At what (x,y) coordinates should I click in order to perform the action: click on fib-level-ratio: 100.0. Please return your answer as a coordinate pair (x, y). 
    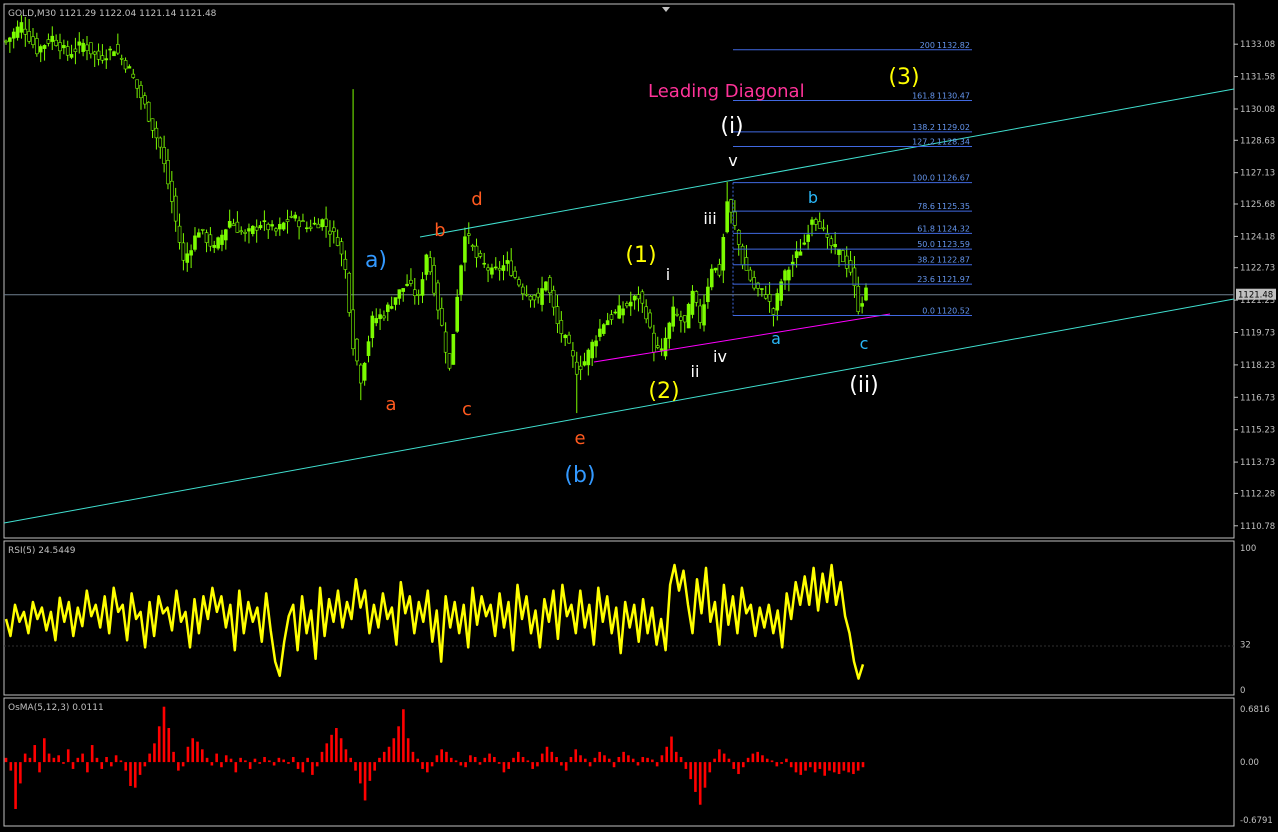
    Looking at the image, I should click on (923, 178).